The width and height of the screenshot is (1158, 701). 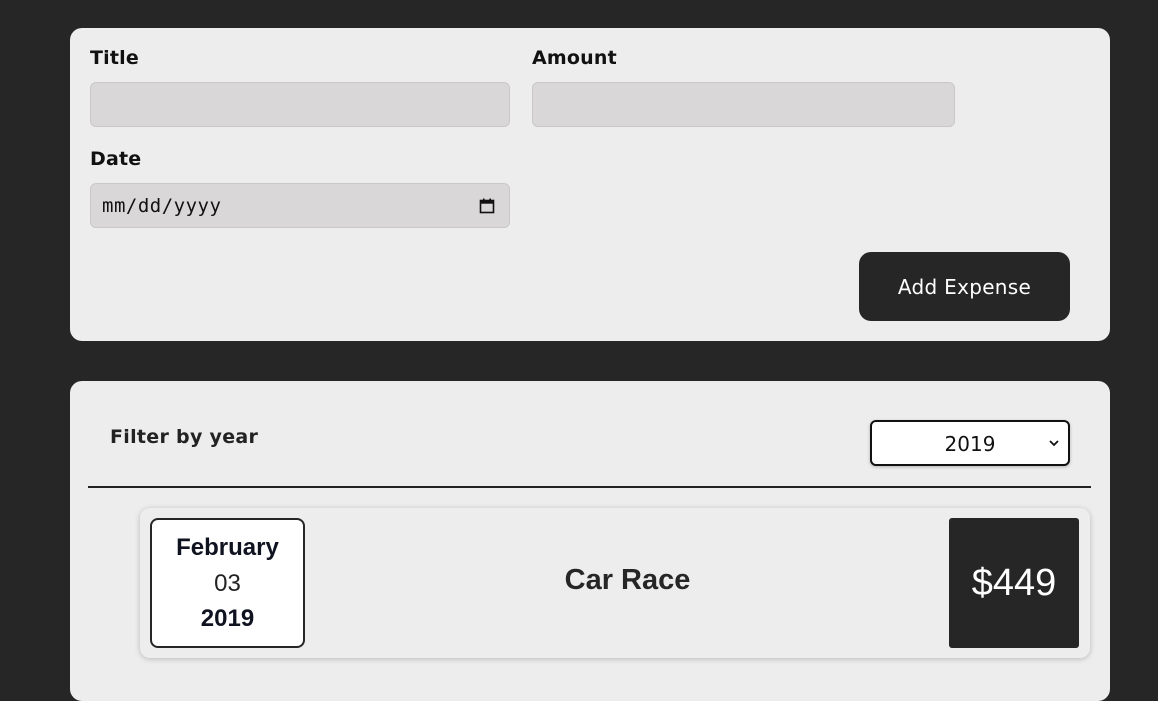 I want to click on title-label: Title, so click(x=114, y=58).